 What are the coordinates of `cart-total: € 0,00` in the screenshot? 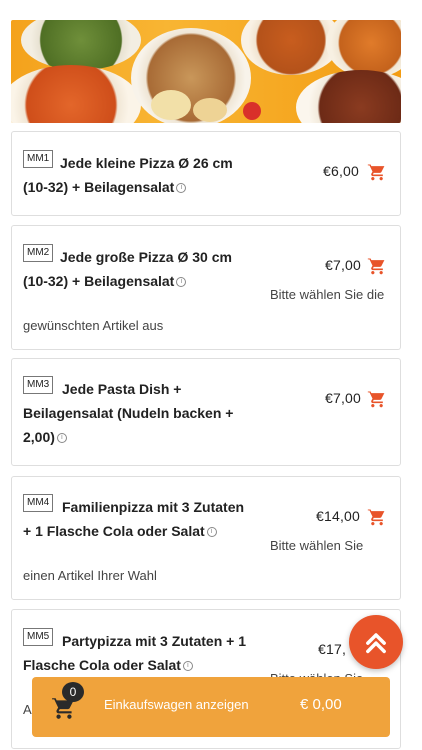 It's located at (321, 704).